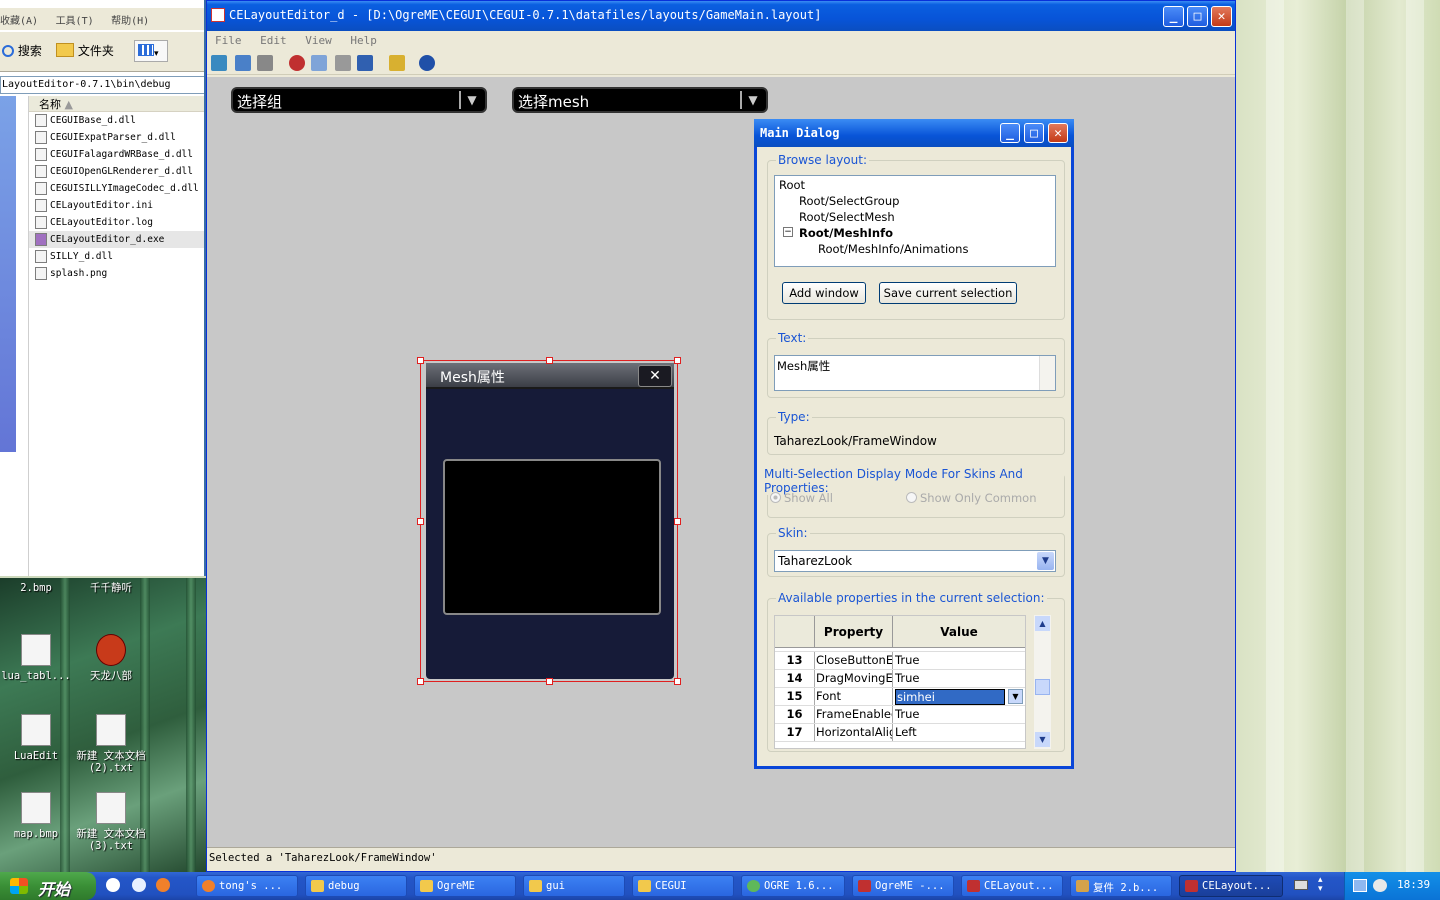  I want to click on menu-file: File, so click(228, 40).